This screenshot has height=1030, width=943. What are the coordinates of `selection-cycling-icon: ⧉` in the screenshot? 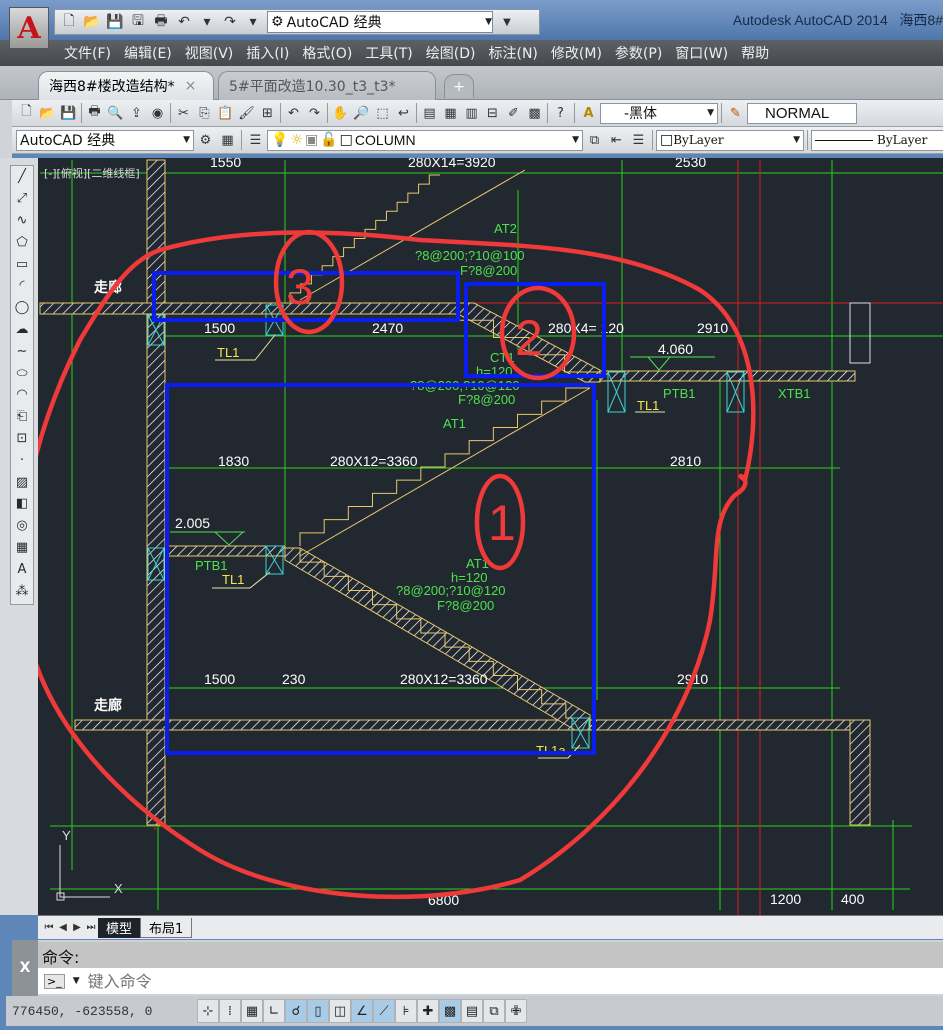 It's located at (494, 1011).